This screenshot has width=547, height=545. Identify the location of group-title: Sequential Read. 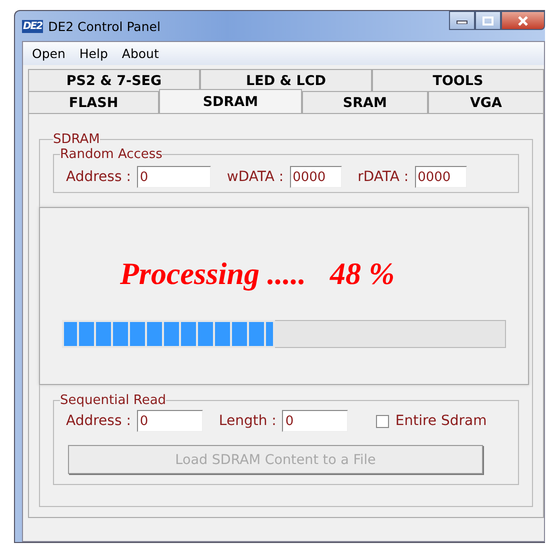
(113, 400).